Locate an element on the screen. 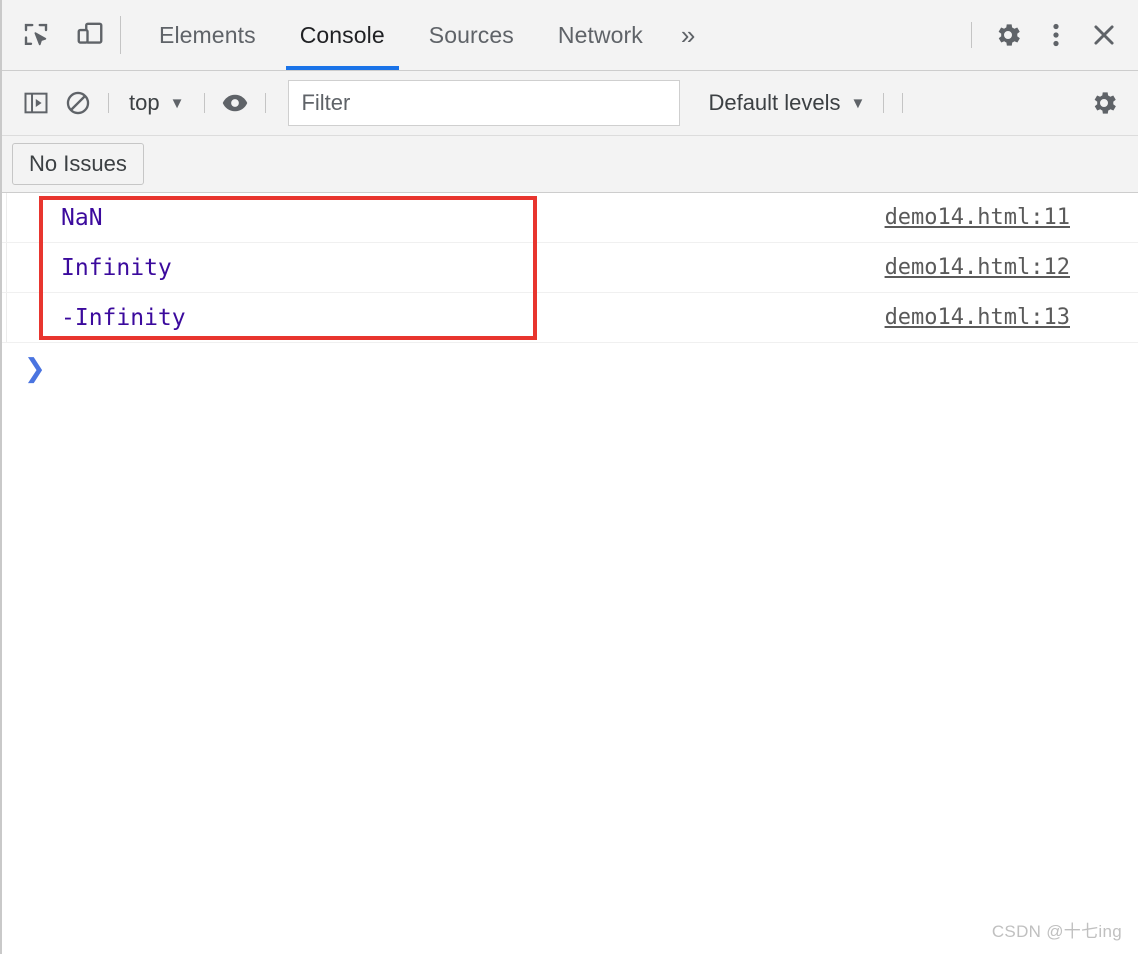 Image resolution: width=1138 pixels, height=954 pixels. device-toolbar-icon is located at coordinates (90, 35).